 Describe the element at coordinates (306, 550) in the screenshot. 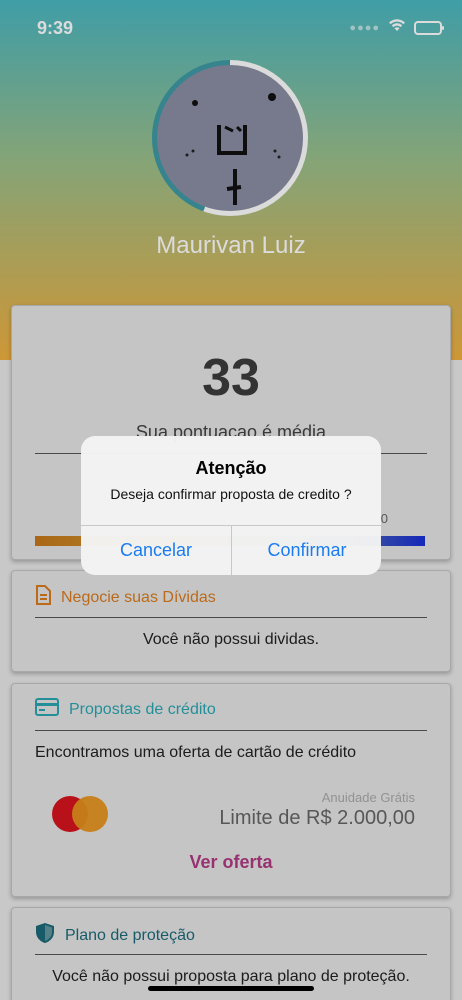

I see `confirm-button: Confirmar` at that location.